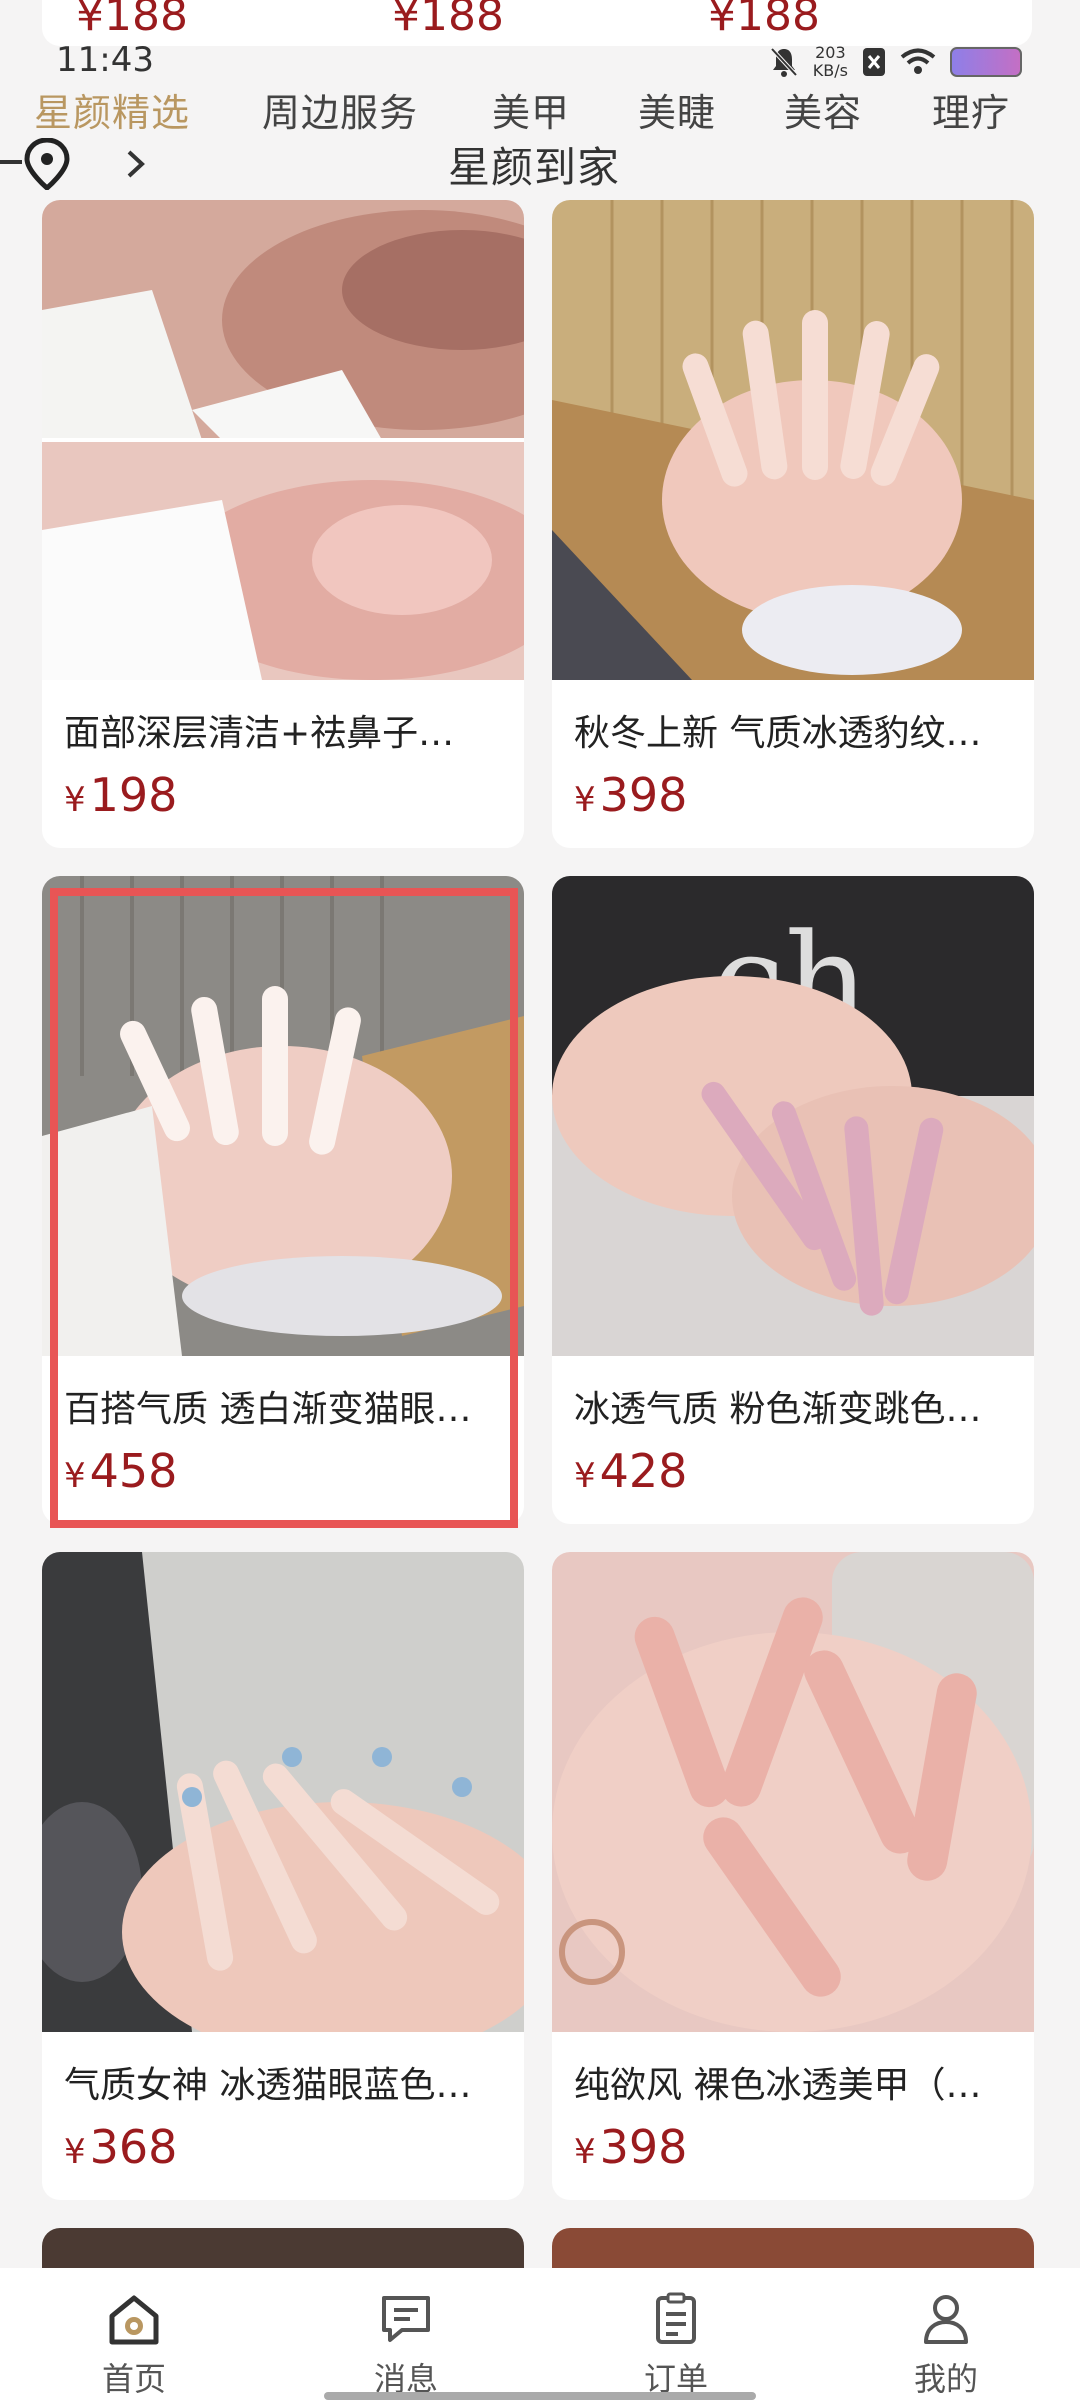 This screenshot has width=1080, height=2408. I want to click on gesture-home-bar, so click(540, 2396).